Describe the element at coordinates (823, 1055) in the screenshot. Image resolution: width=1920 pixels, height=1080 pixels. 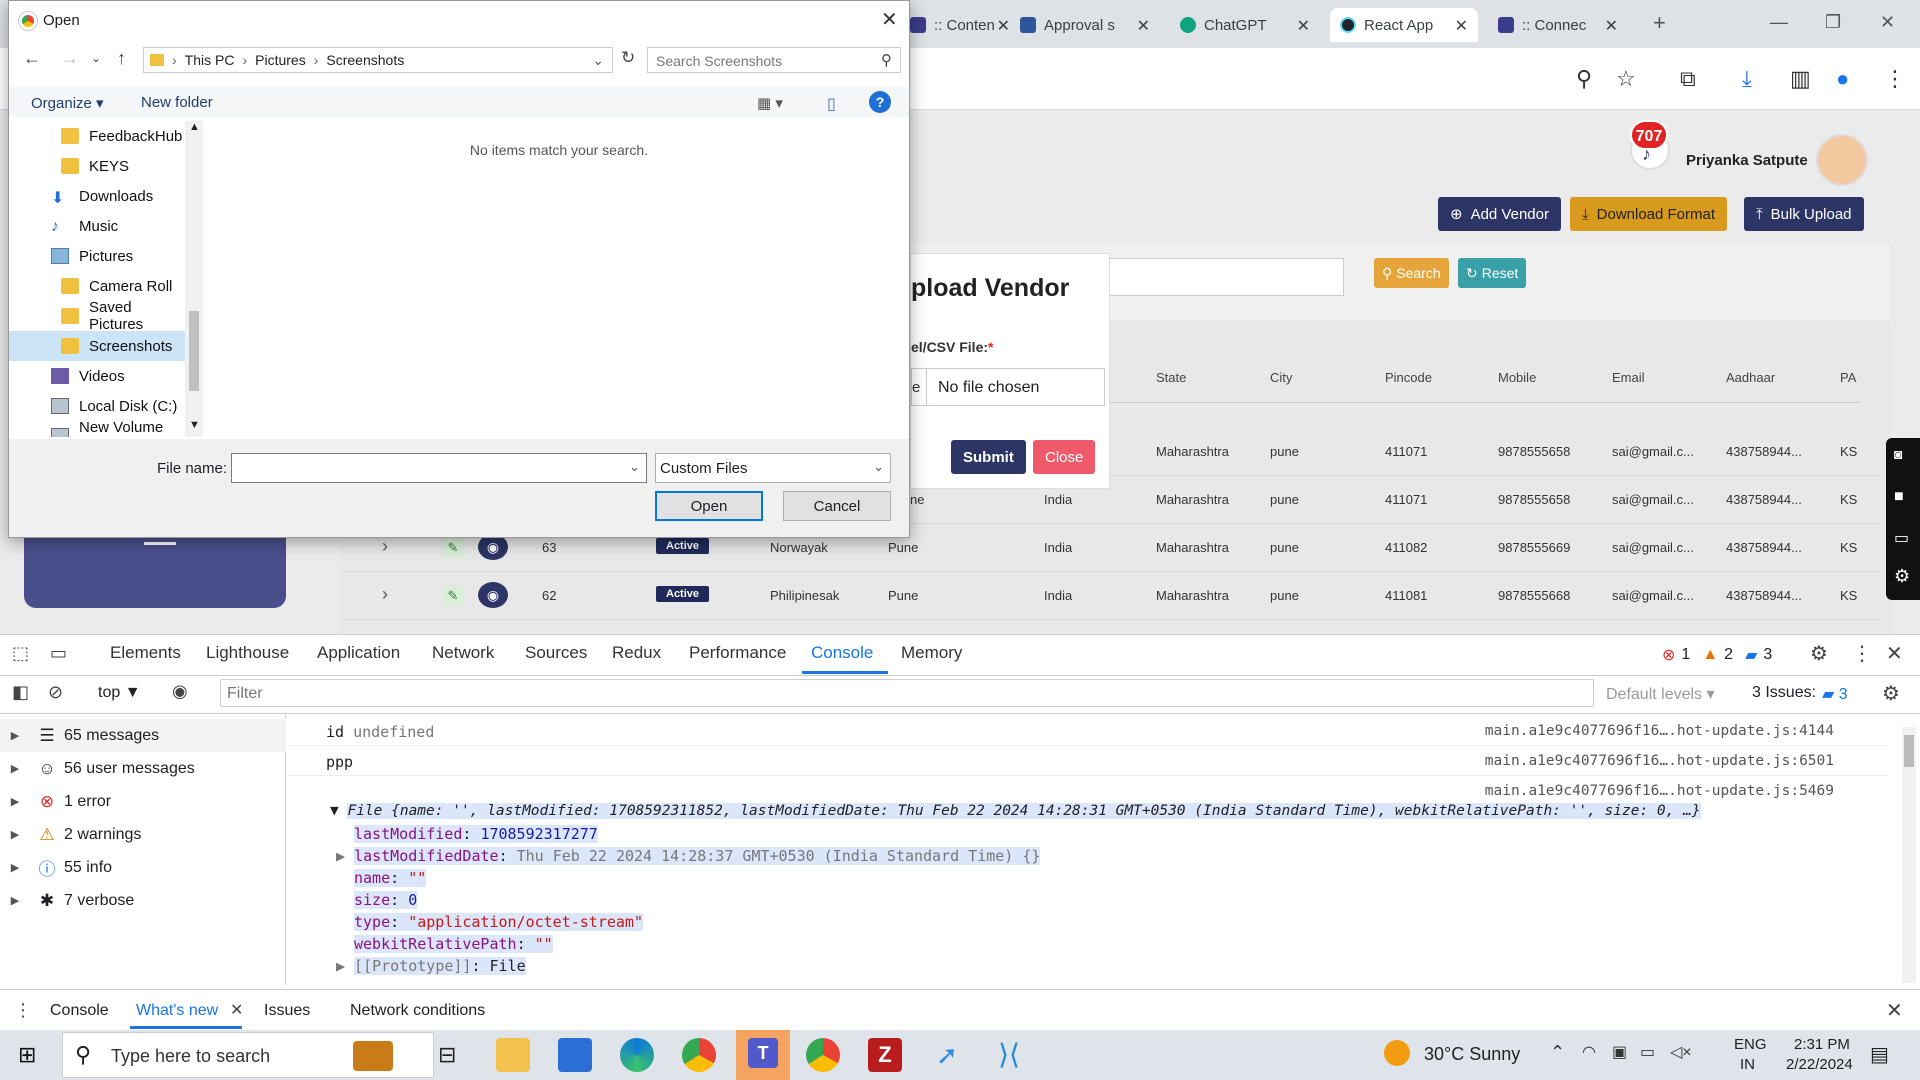
I see `chrome-profile-icon` at that location.